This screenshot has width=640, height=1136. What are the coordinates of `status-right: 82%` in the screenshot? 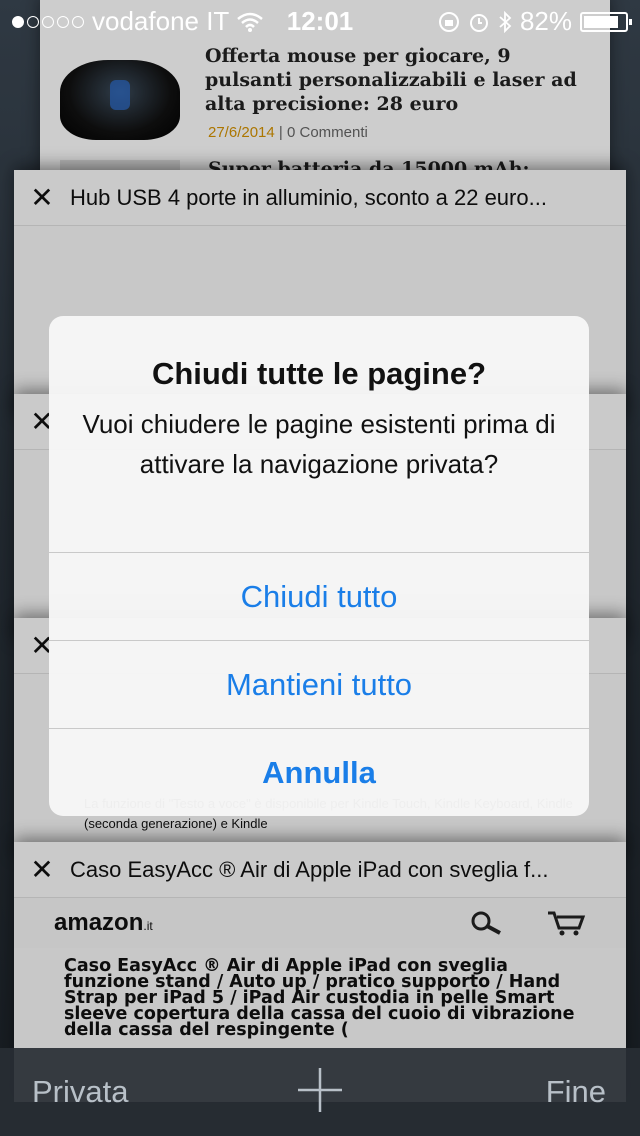 It's located at (535, 21).